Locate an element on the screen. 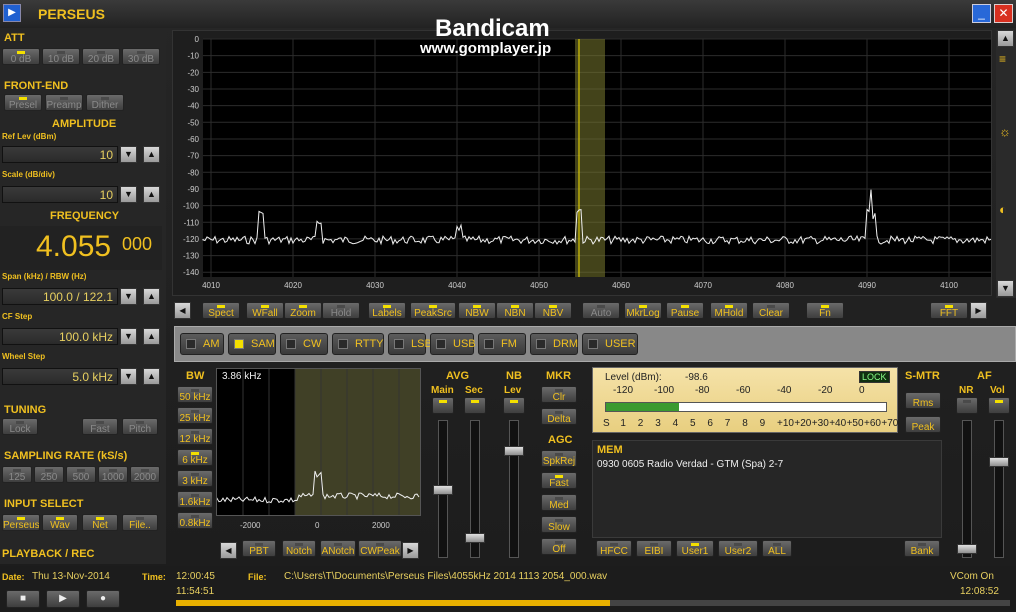 This screenshot has height=612, width=1016. ref-lev-up: ▲ is located at coordinates (151, 154).